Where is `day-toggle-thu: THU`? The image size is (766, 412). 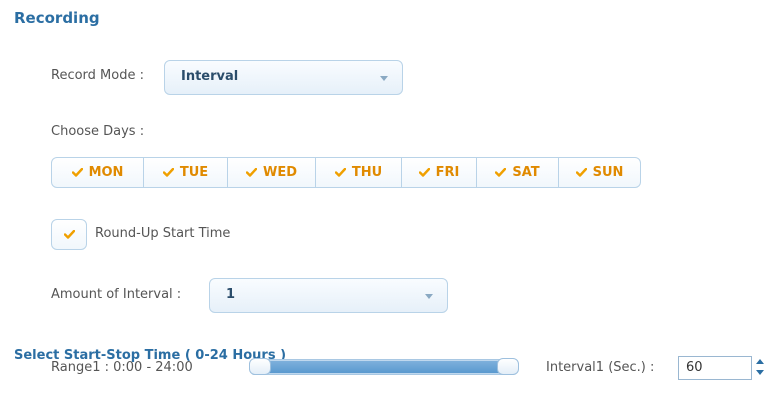 day-toggle-thu: THU is located at coordinates (359, 172).